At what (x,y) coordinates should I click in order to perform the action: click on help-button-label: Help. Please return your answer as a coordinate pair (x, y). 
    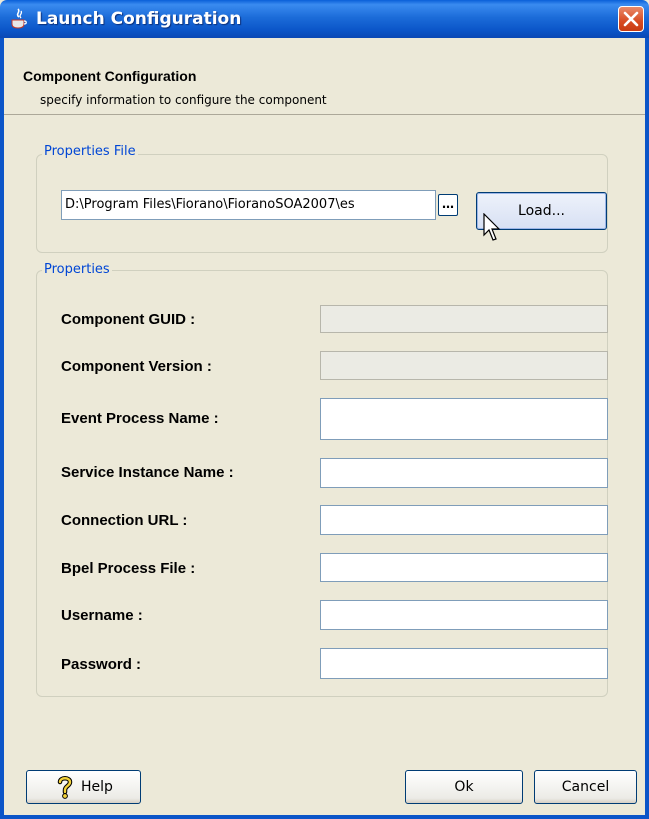
    Looking at the image, I should click on (97, 787).